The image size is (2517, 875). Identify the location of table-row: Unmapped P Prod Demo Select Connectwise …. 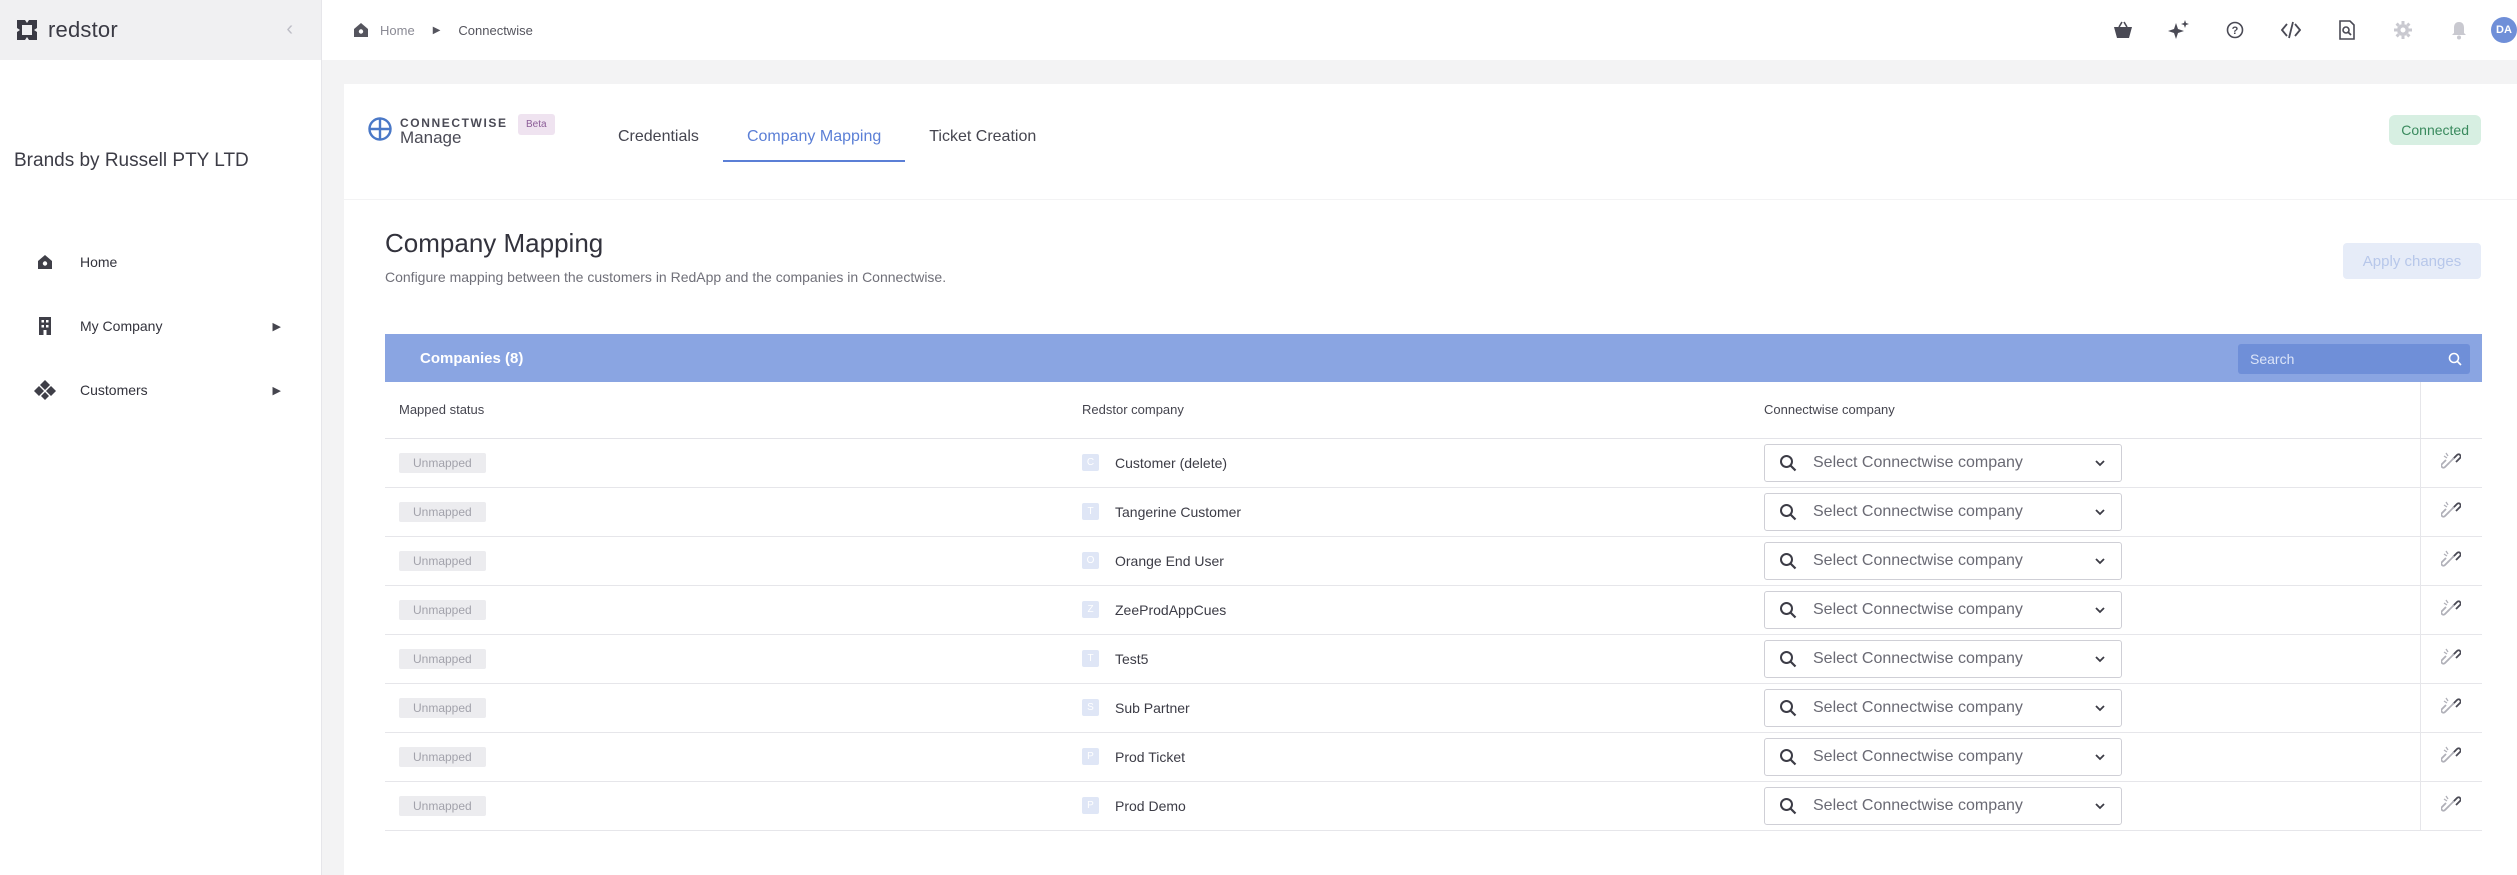
(1433, 806).